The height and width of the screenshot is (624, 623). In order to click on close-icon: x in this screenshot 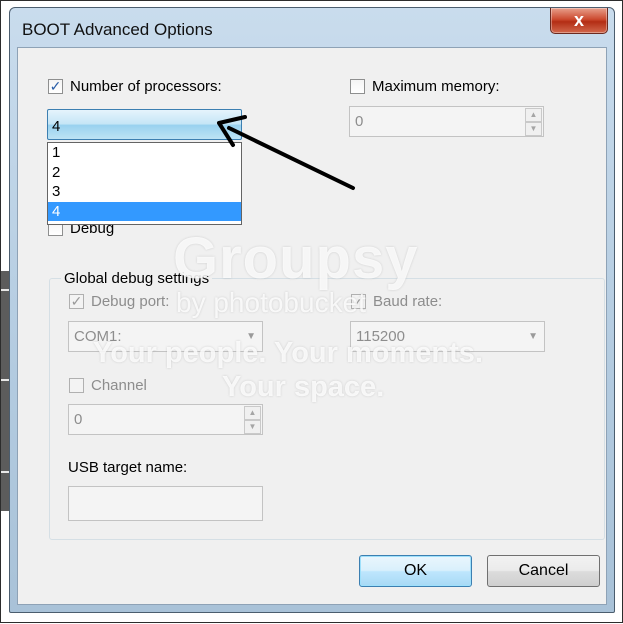, I will do `click(578, 20)`.